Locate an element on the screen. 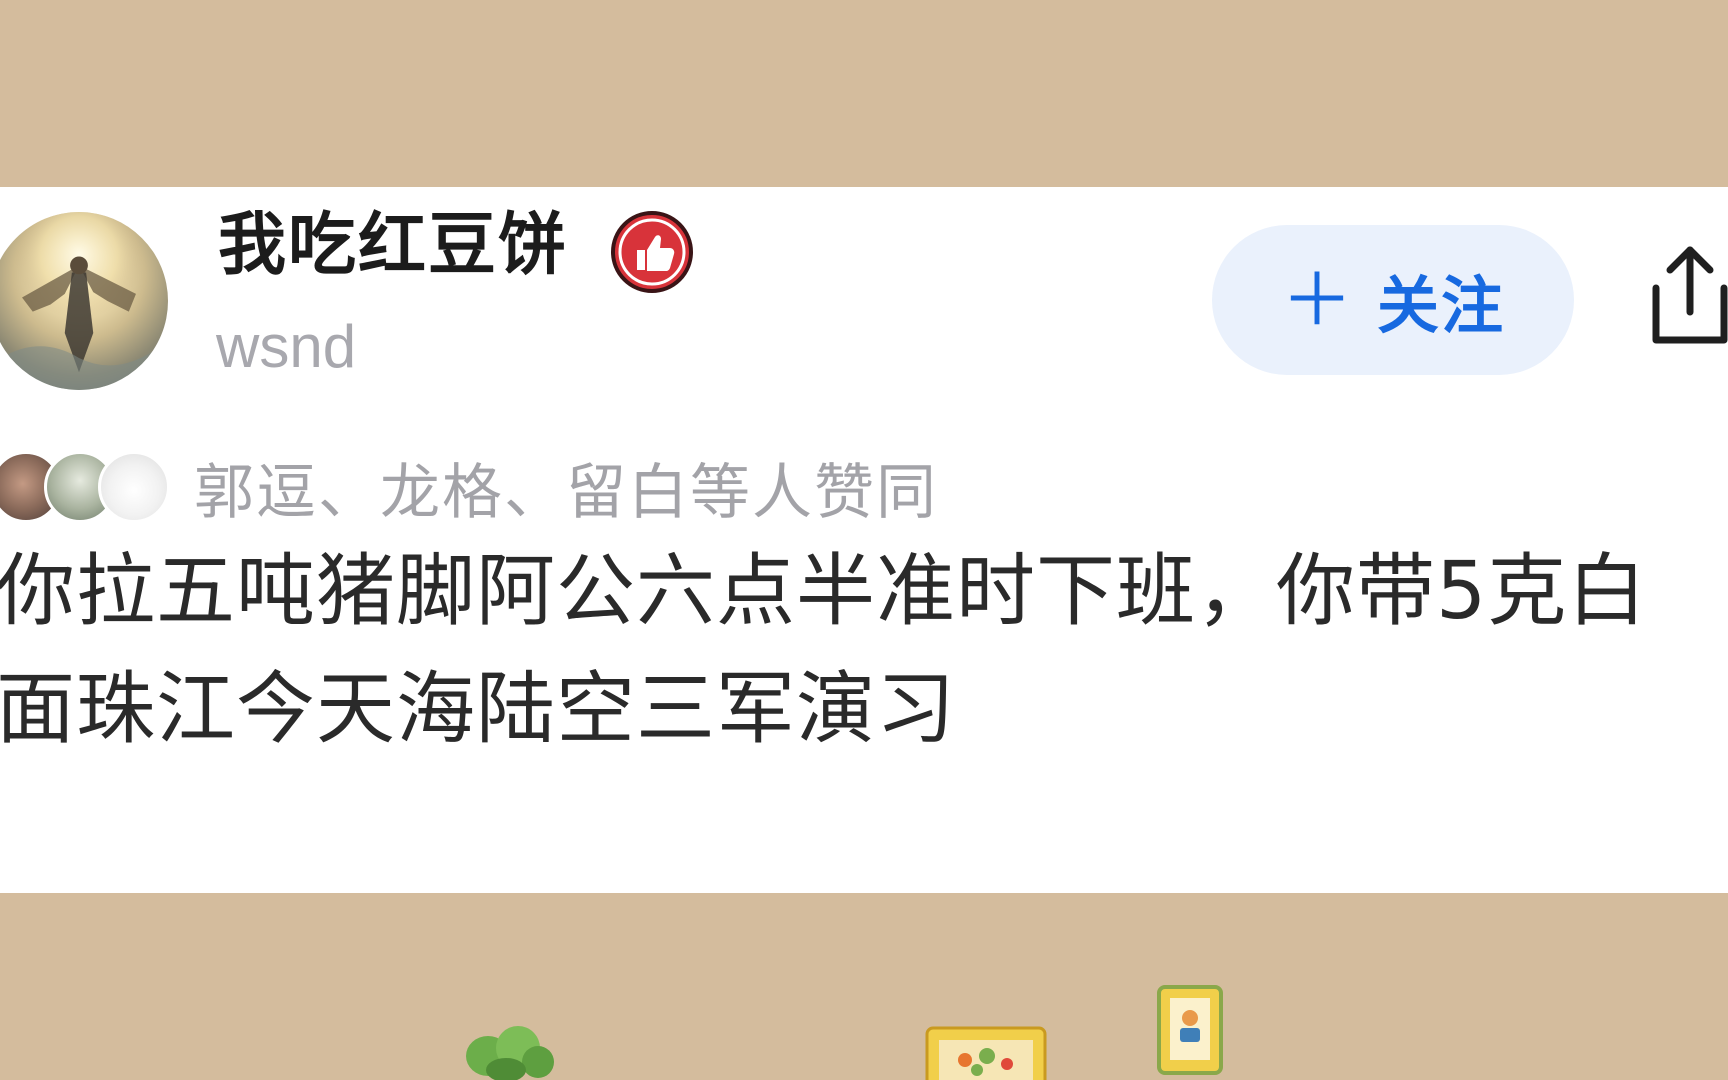 This screenshot has height=1080, width=1728. thumbs-up-badge-icon is located at coordinates (652, 252).